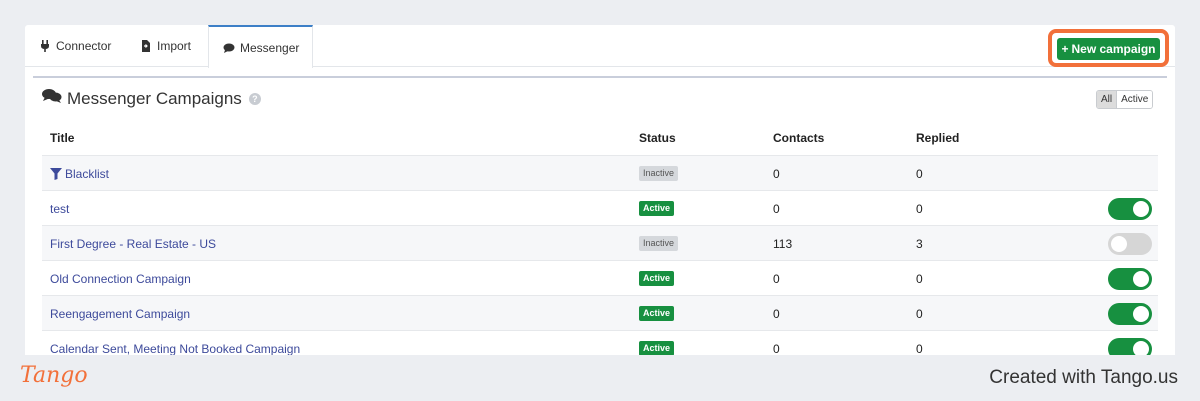 The height and width of the screenshot is (401, 1200). I want to click on column-header-title: Title, so click(62, 137).